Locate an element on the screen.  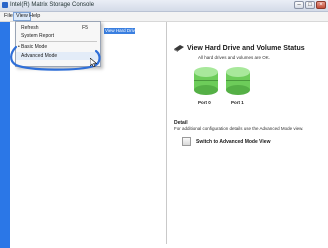
switch-to-advanced-link: Switch to Advanced Mode View is located at coordinates (233, 142).